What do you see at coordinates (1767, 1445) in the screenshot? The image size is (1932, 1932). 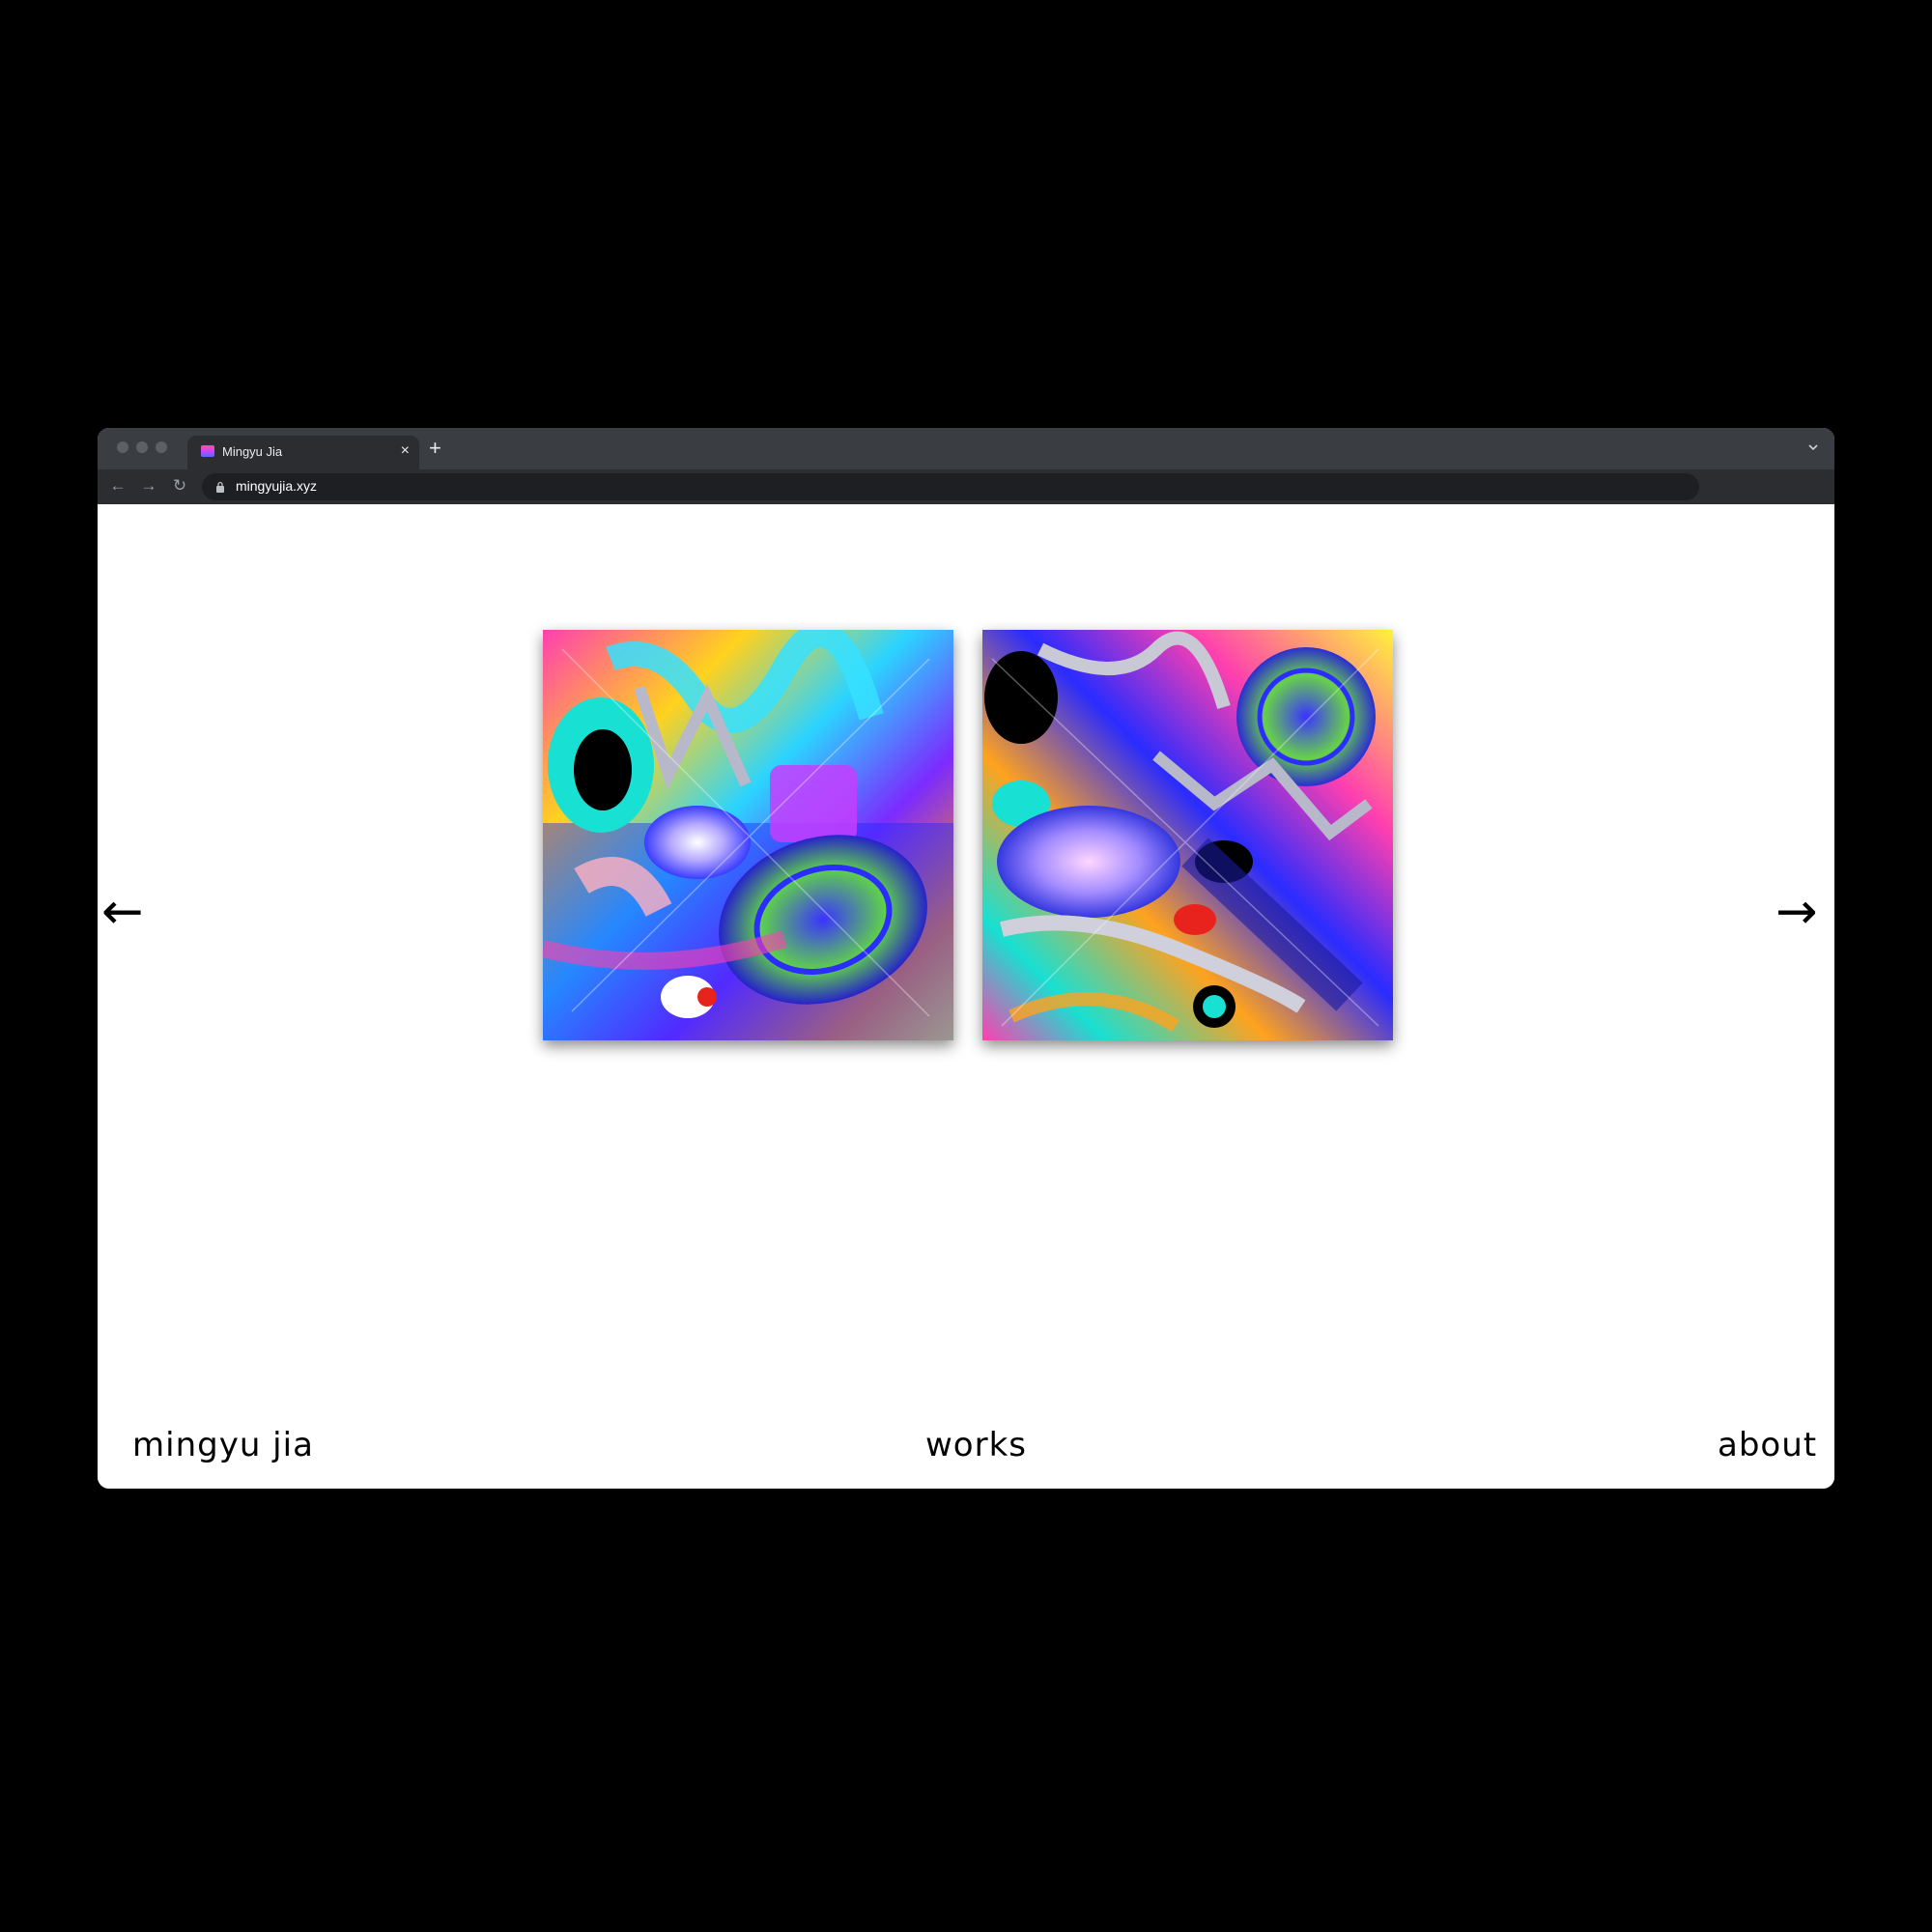 I see `about-link: about` at bounding box center [1767, 1445].